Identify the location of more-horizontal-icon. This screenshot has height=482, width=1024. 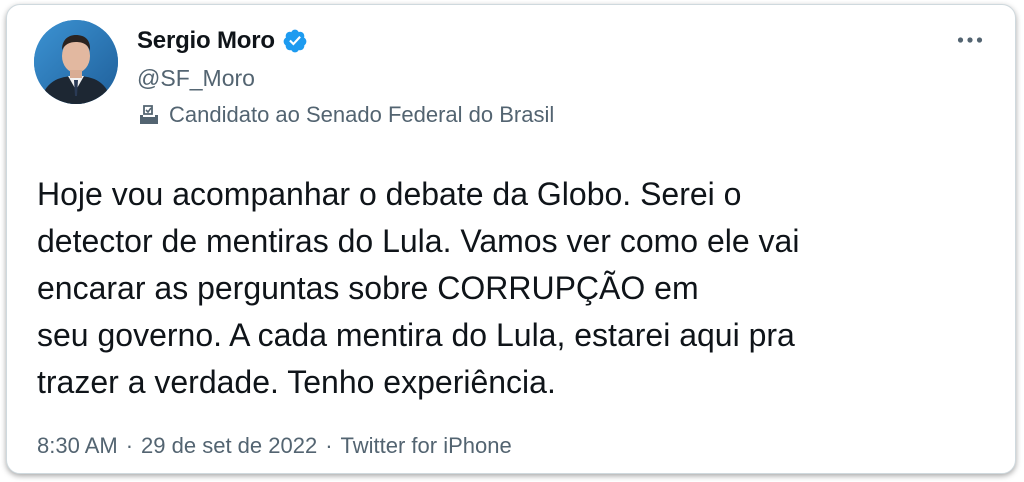
(970, 40).